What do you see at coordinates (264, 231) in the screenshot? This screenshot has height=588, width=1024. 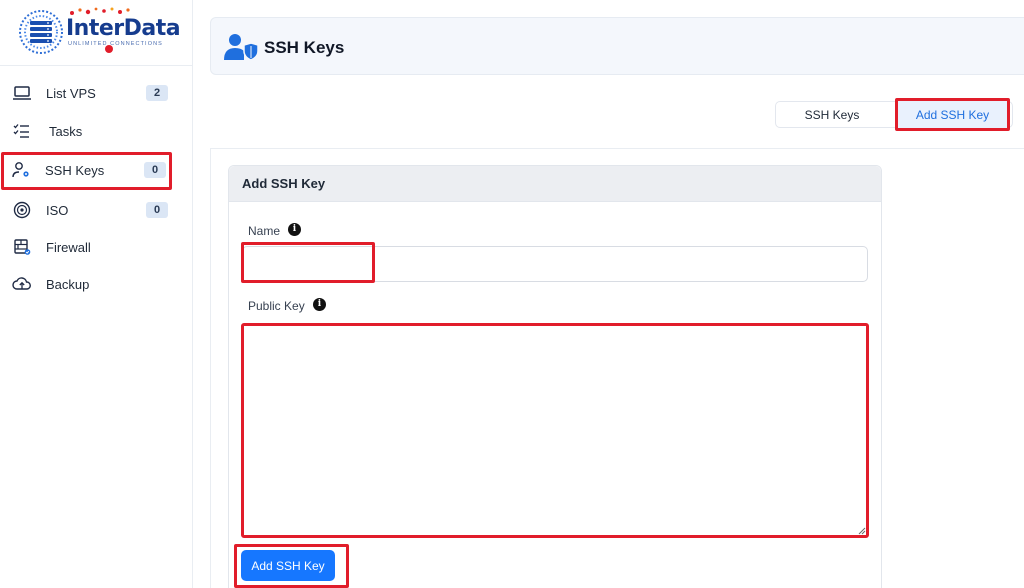 I see `name-label: Name` at bounding box center [264, 231].